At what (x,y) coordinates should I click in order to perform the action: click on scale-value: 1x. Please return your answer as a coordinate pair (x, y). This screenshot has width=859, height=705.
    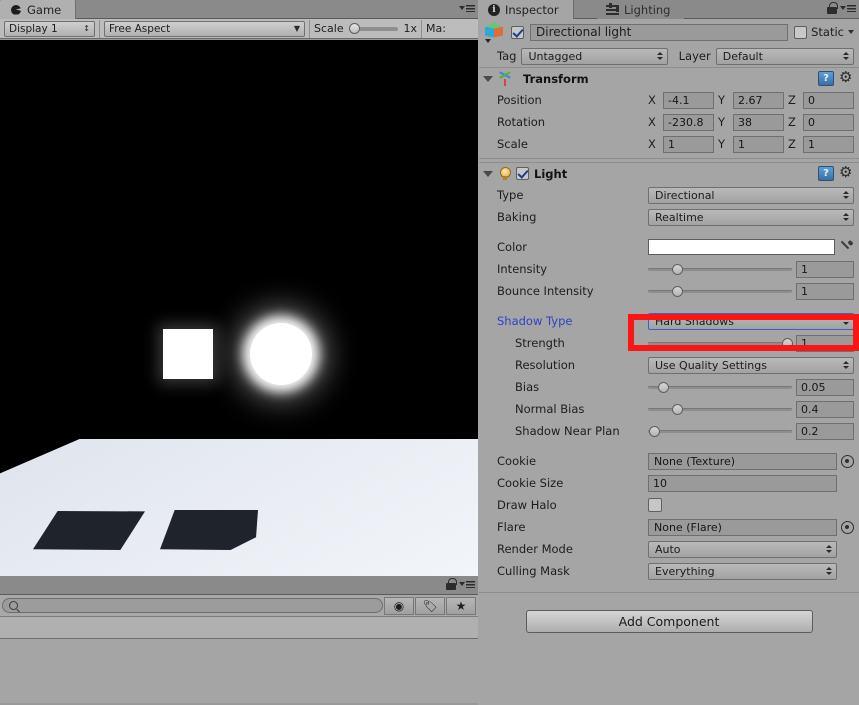
    Looking at the image, I should click on (410, 28).